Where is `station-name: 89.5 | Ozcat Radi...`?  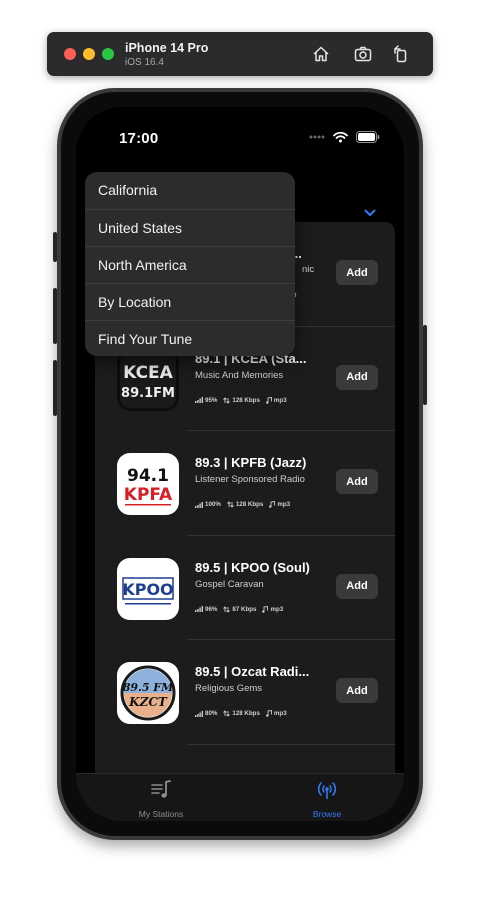 station-name: 89.5 | Ozcat Radi... is located at coordinates (252, 671).